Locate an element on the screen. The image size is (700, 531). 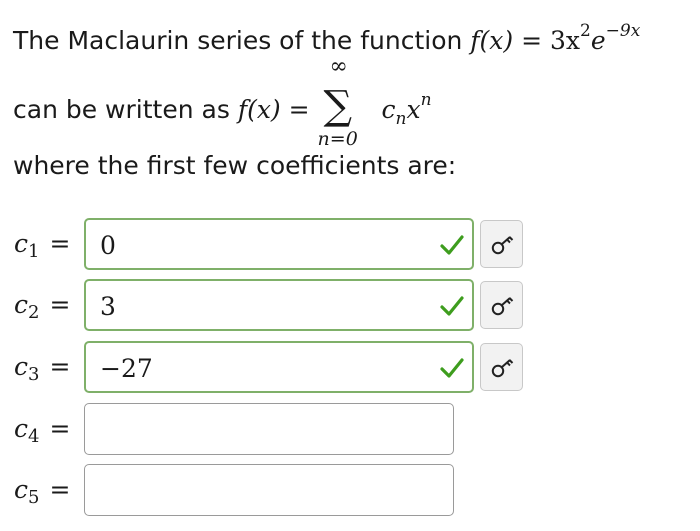
sigma-symbol: ∑ is located at coordinates (338, 106).